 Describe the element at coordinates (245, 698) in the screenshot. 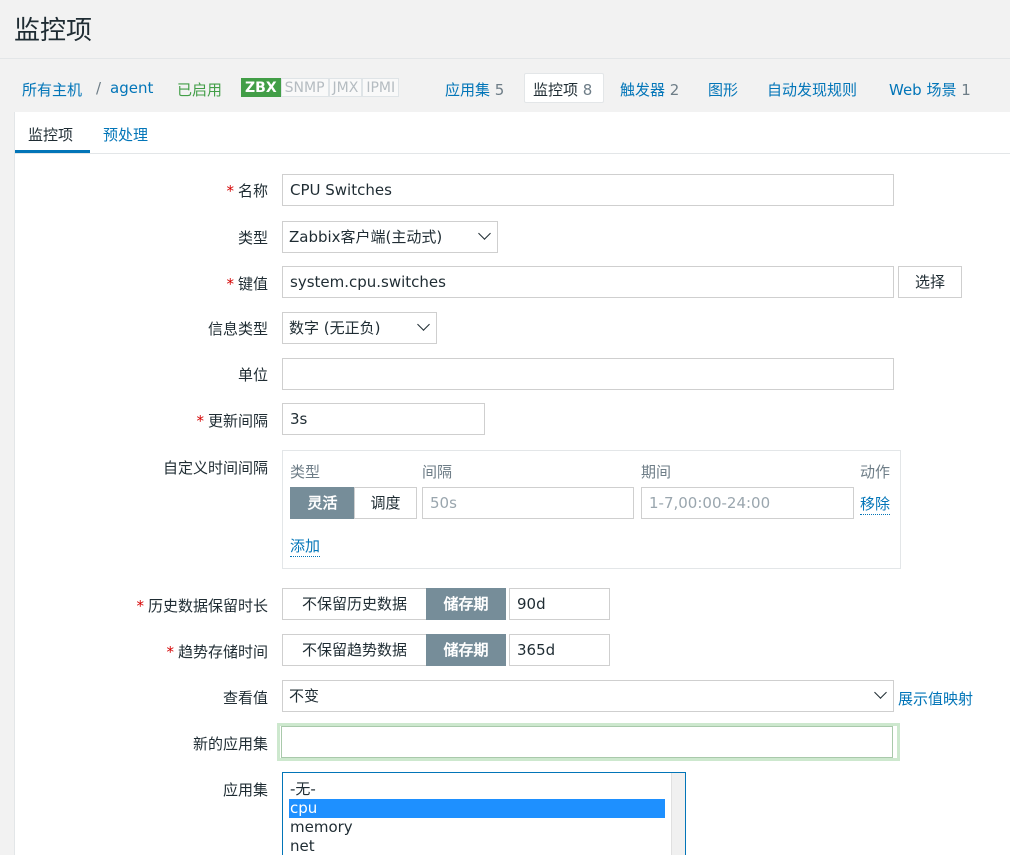

I see `show-value-label: 查看值` at that location.